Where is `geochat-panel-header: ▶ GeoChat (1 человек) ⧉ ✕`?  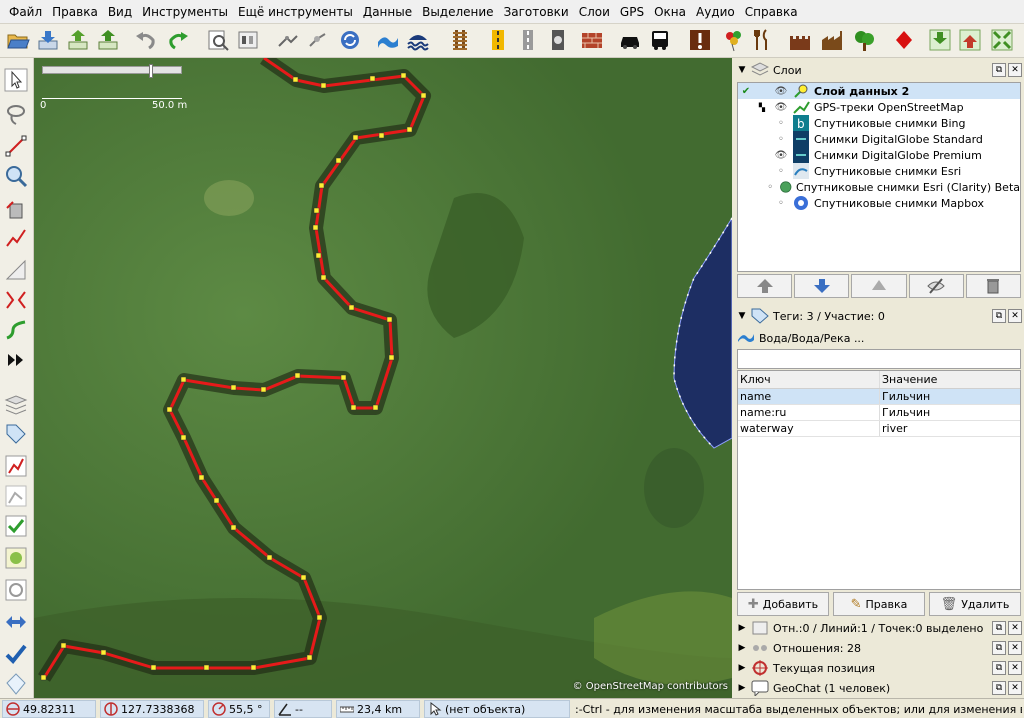
geochat-panel-header: ▶ GeoChat (1 человек) ⧉ ✕ is located at coordinates (878, 688).